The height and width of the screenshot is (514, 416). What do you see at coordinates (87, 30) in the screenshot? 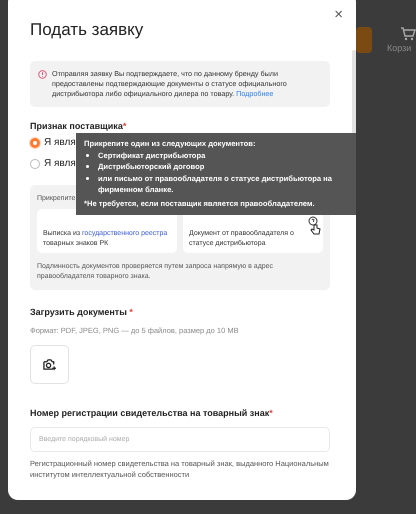
I see `dialog-title: Подать заявку` at bounding box center [87, 30].